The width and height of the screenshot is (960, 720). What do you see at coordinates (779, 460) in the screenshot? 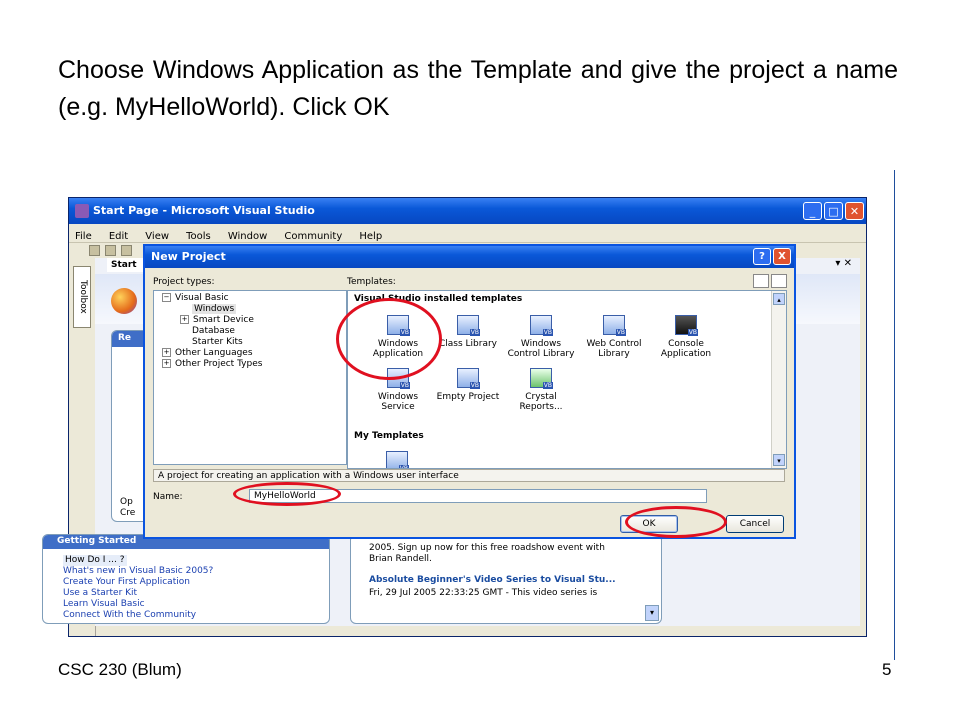
I see `scroll-down-arrow-icon: ▾` at bounding box center [779, 460].